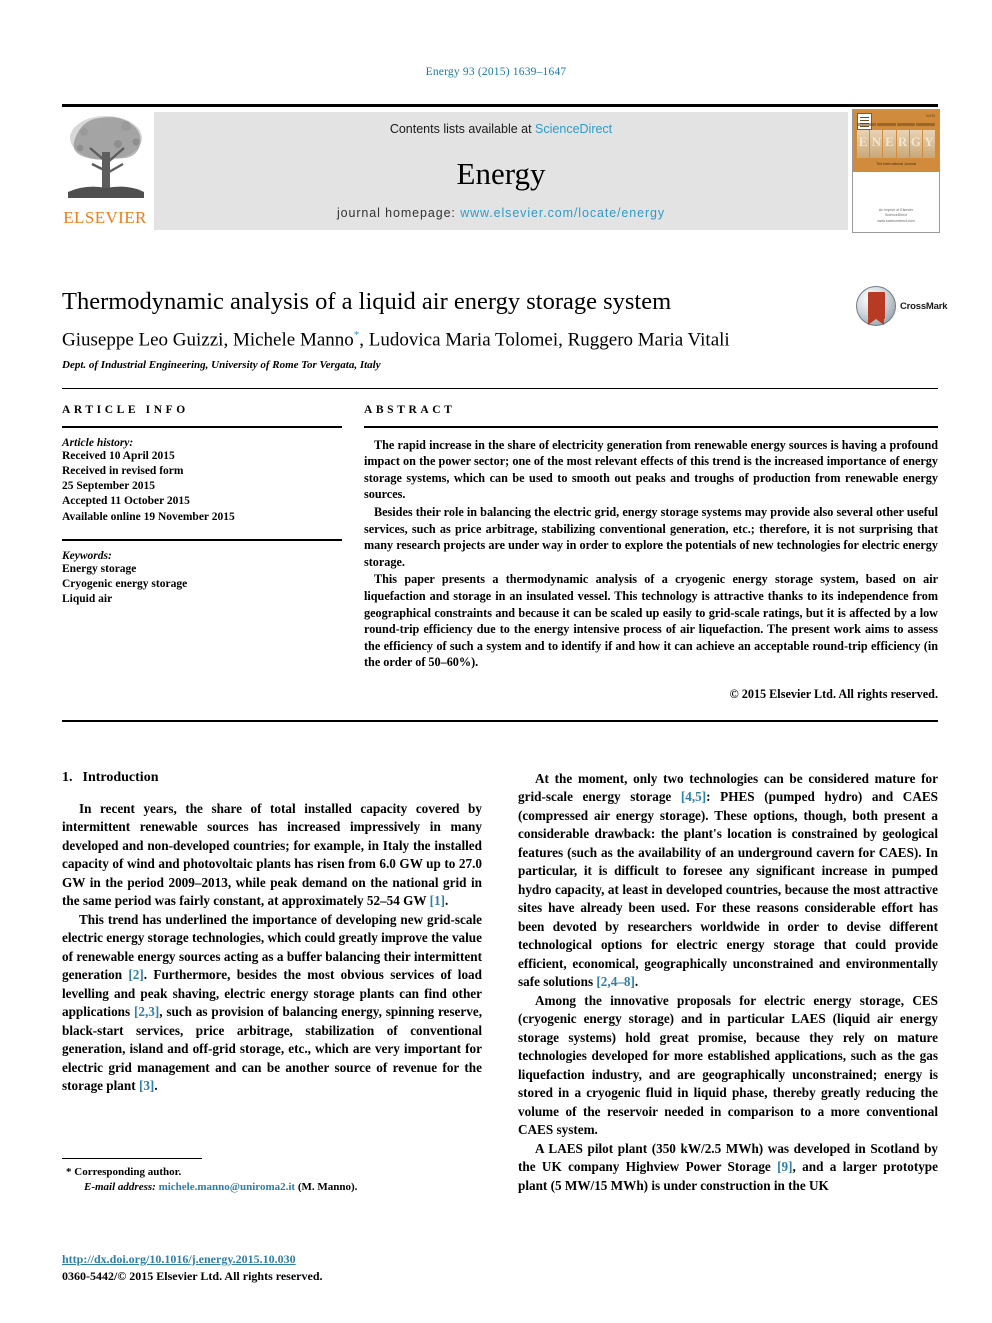  Describe the element at coordinates (501, 173) in the screenshot. I see `journal-title: Energy` at that location.